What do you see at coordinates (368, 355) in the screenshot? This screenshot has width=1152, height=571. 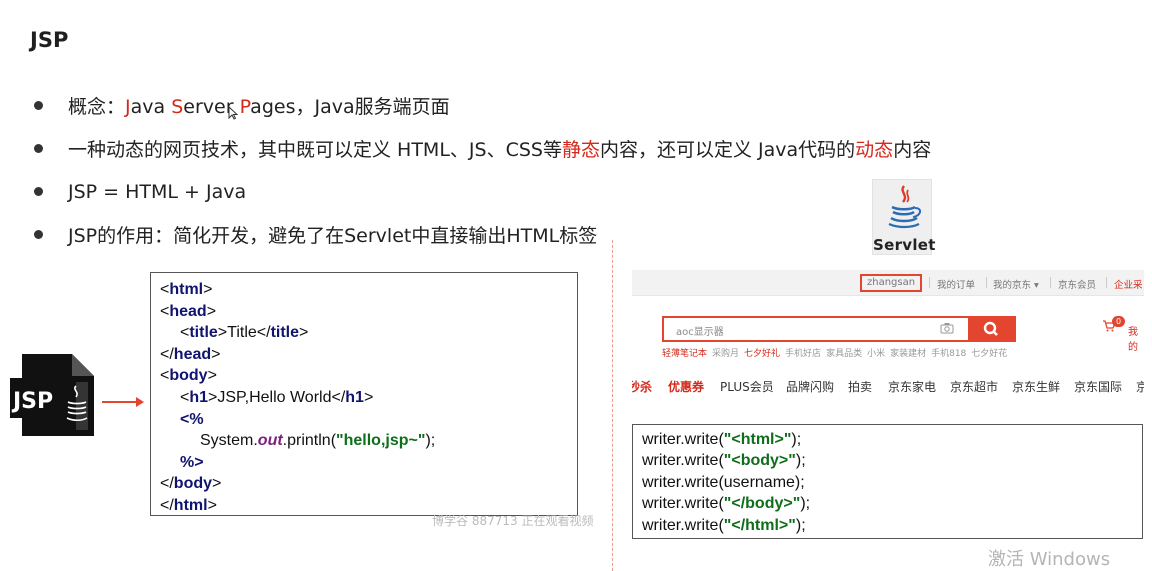 I see `code-line: </head>` at bounding box center [368, 355].